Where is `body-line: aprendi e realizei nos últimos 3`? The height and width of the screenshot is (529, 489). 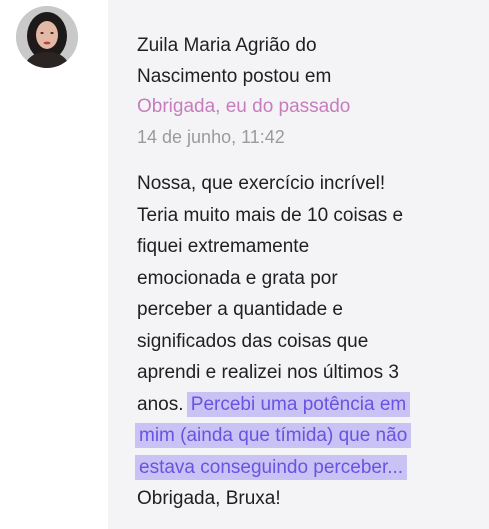 body-line: aprendi e realizei nos últimos 3 is located at coordinates (268, 372).